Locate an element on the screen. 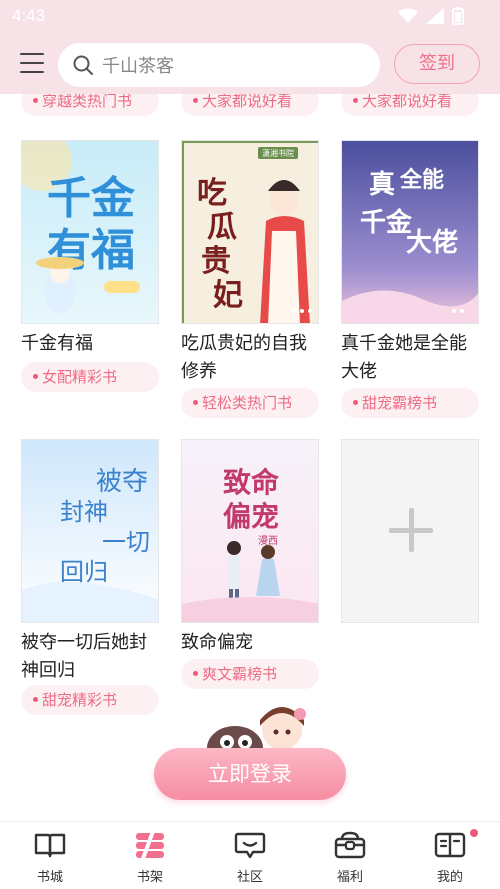 The image size is (500, 889). book-cover: 真 全能 千金 大佬 is located at coordinates (410, 232).